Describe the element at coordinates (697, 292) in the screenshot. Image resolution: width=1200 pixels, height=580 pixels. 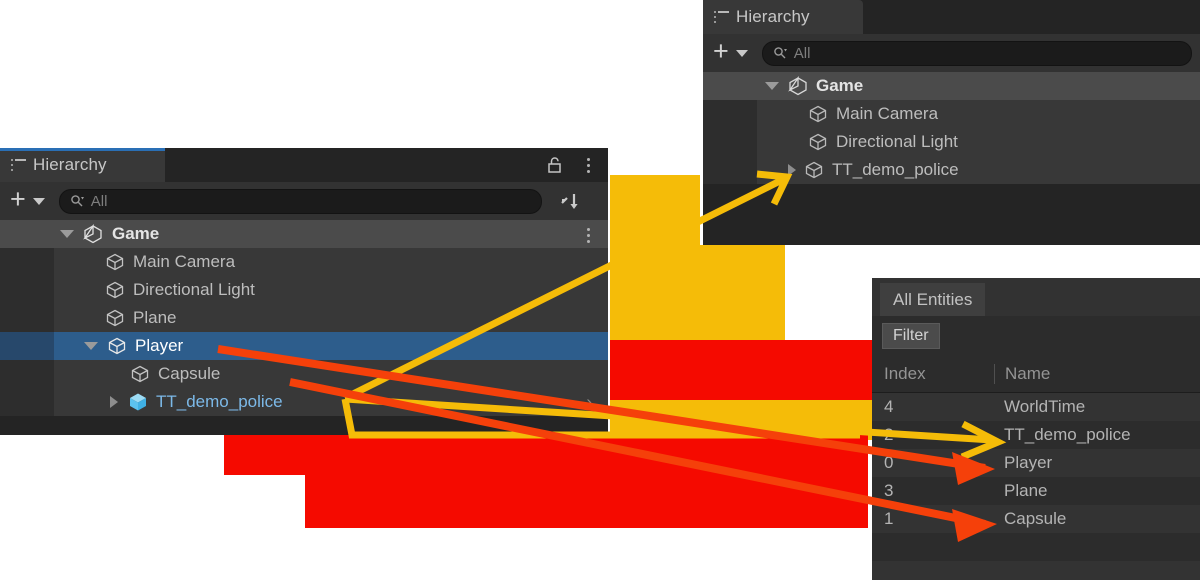
I see `yellow-block-mid` at that location.